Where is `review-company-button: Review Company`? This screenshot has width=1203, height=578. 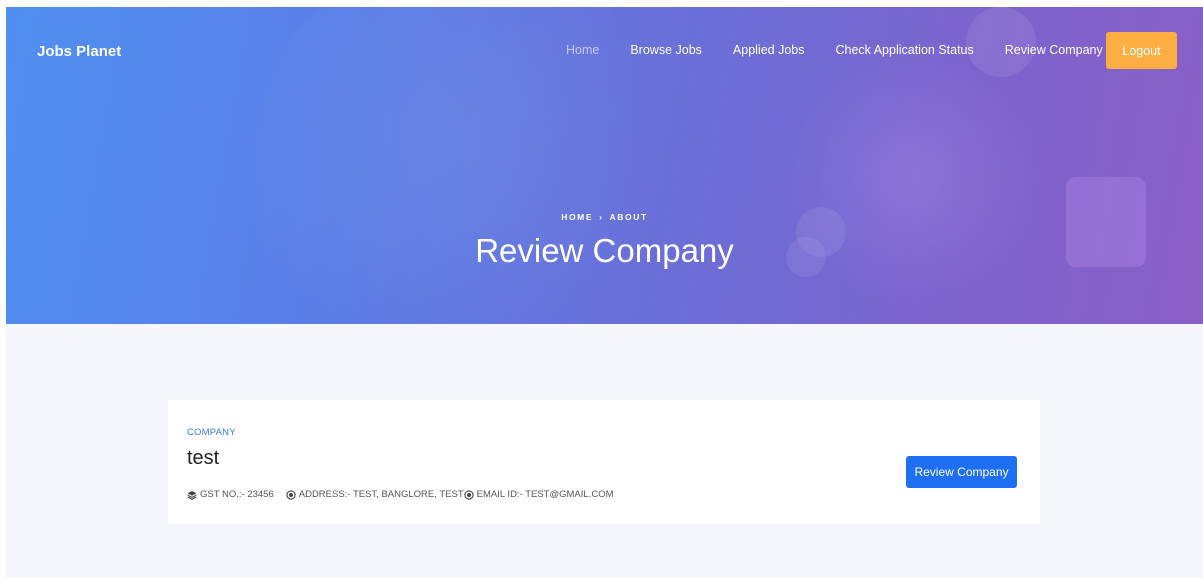
review-company-button: Review Company is located at coordinates (961, 472).